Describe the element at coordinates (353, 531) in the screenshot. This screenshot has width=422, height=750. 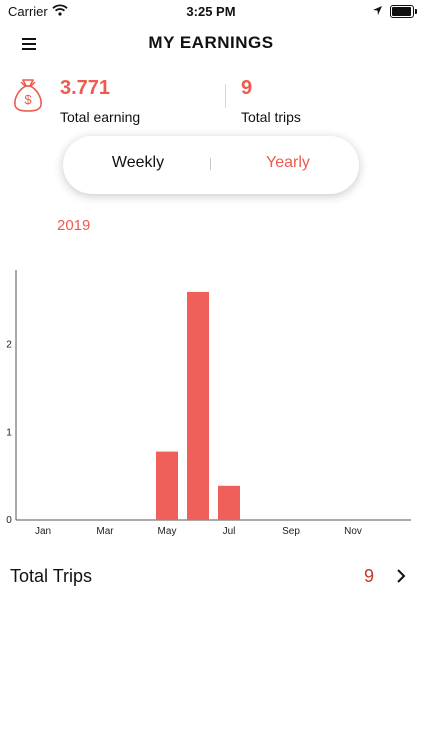
I see `x-tick-label: Nov` at that location.